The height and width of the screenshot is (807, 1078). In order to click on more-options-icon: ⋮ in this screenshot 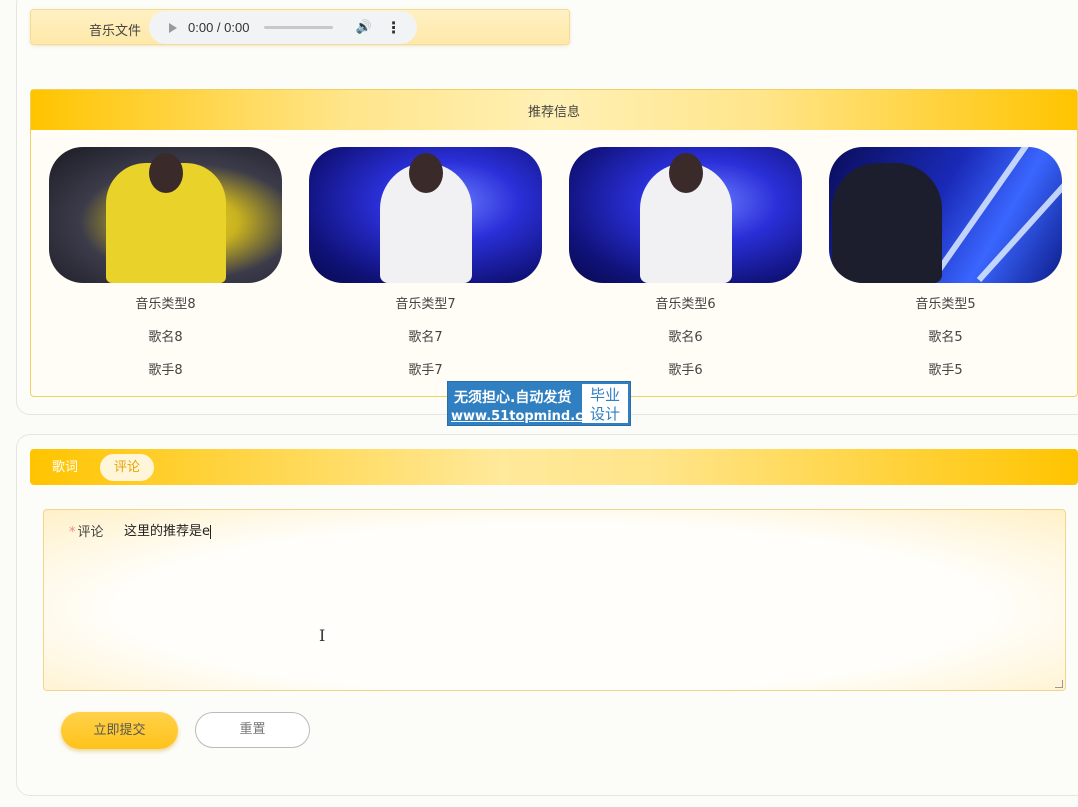, I will do `click(394, 27)`.